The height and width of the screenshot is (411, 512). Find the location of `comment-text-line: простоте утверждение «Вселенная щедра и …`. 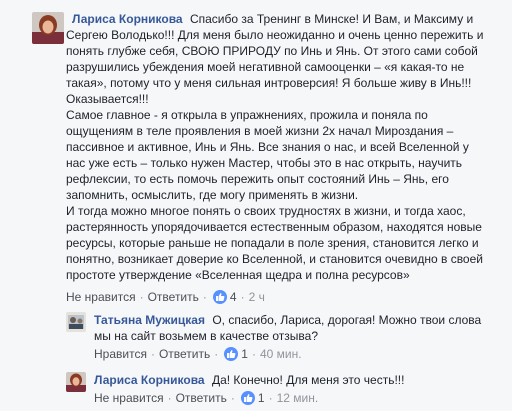

comment-text-line: простоте утверждение «Вселенная щедра и … is located at coordinates (238, 275).